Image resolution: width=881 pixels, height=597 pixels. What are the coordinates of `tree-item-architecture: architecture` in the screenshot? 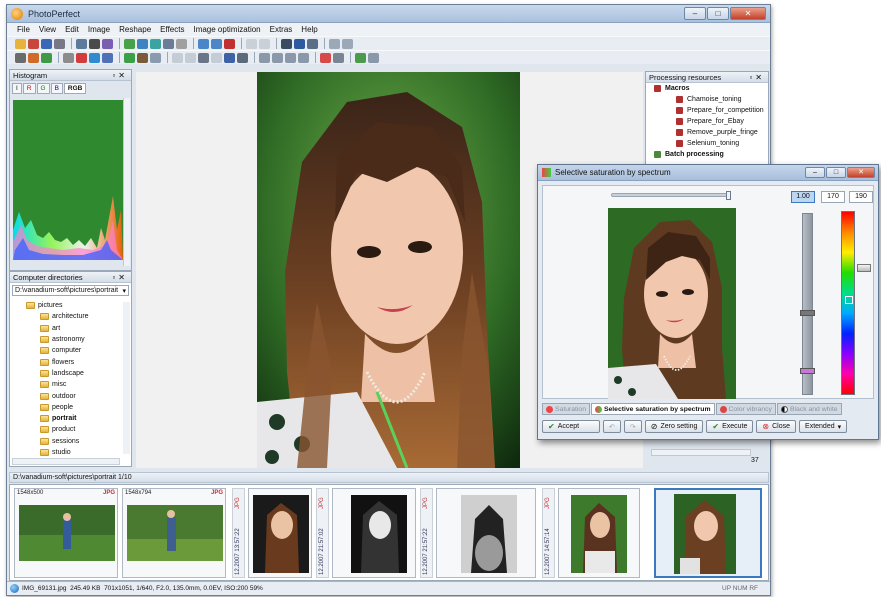 It's located at (70, 316).